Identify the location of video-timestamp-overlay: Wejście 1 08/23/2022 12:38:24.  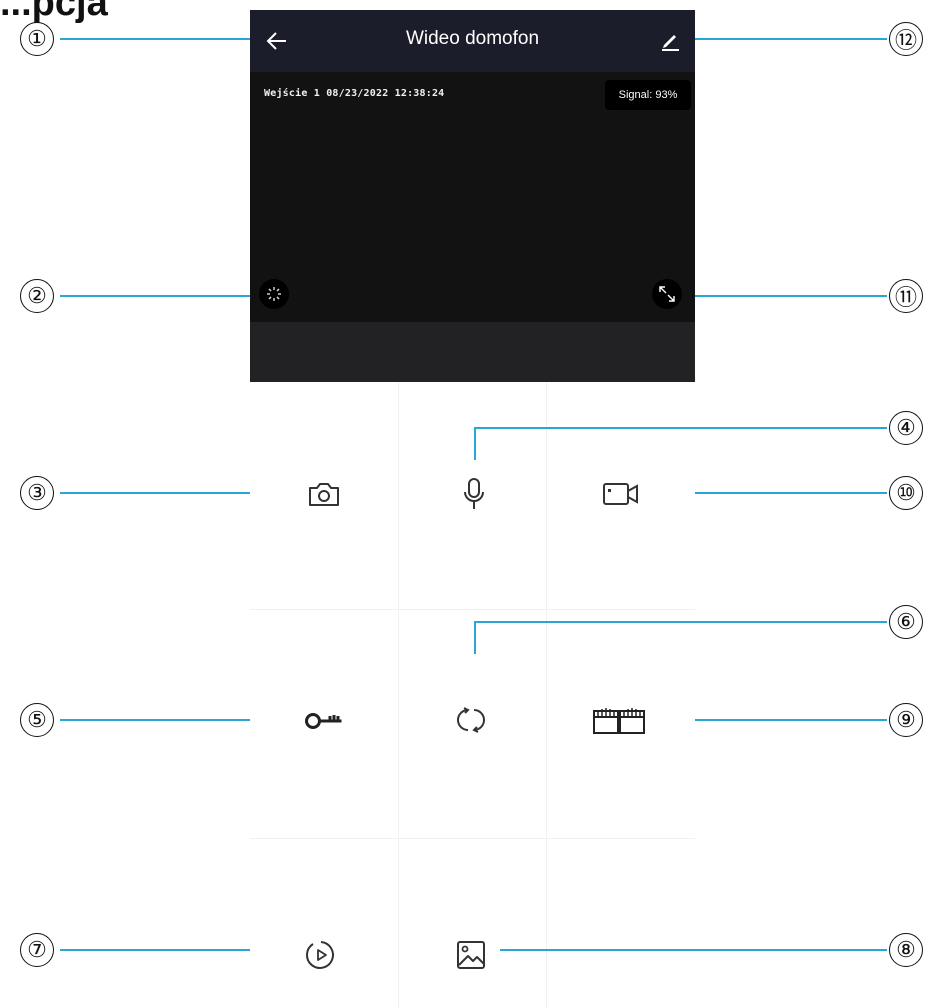
(354, 93).